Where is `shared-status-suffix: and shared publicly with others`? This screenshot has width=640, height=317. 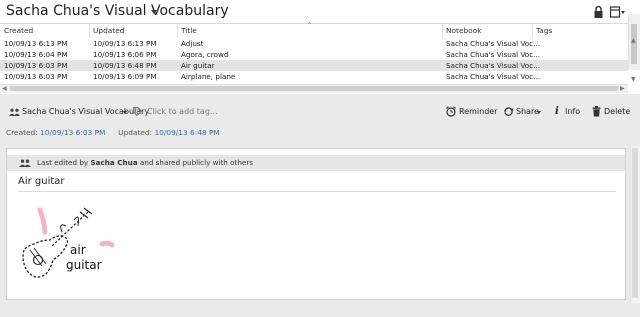
shared-status-suffix: and shared publicly with others is located at coordinates (196, 162).